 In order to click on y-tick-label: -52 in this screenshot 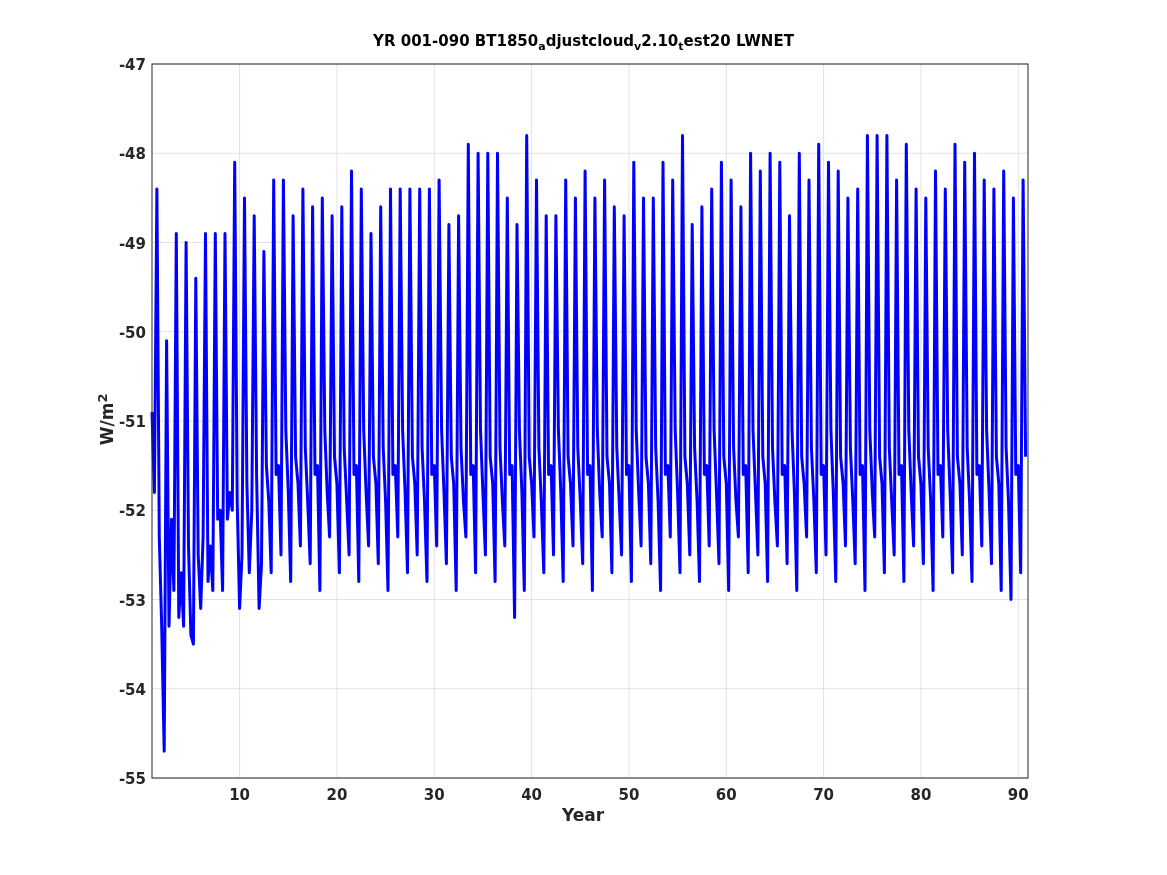, I will do `click(132, 511)`.